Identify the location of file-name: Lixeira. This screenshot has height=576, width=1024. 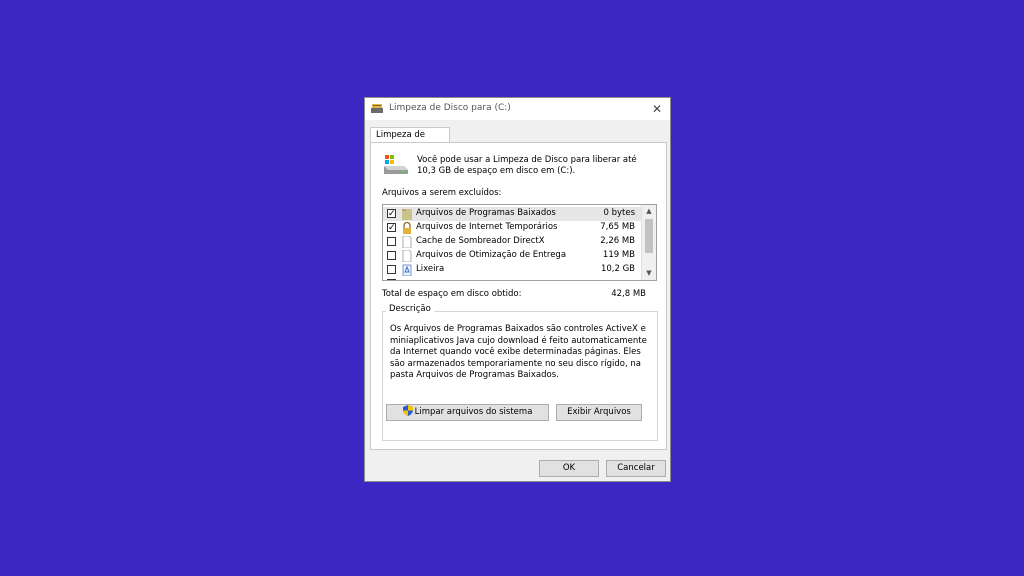
(430, 269).